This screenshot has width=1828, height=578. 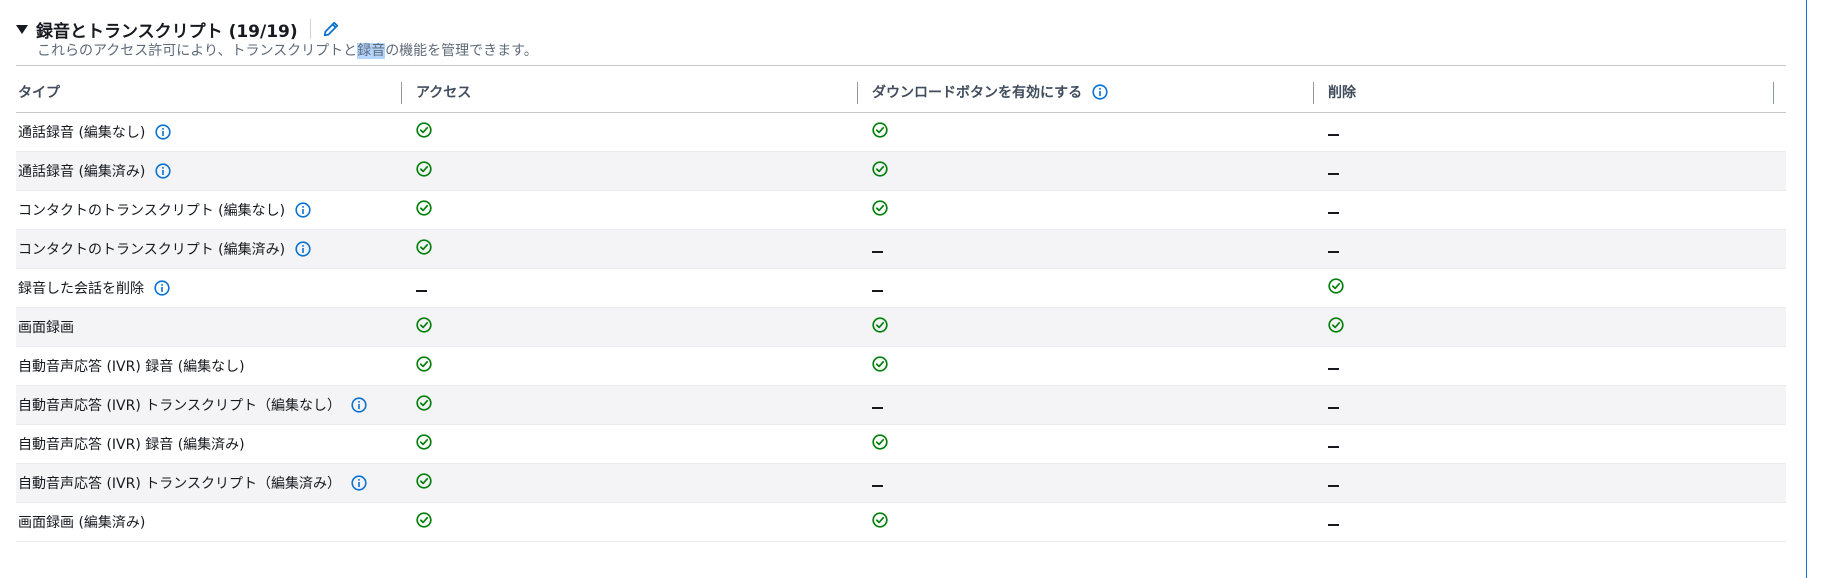 What do you see at coordinates (901, 483) in the screenshot?
I see `table-row: 自動音声応答 (IVR) トランスクリプト（編集済み）` at bounding box center [901, 483].